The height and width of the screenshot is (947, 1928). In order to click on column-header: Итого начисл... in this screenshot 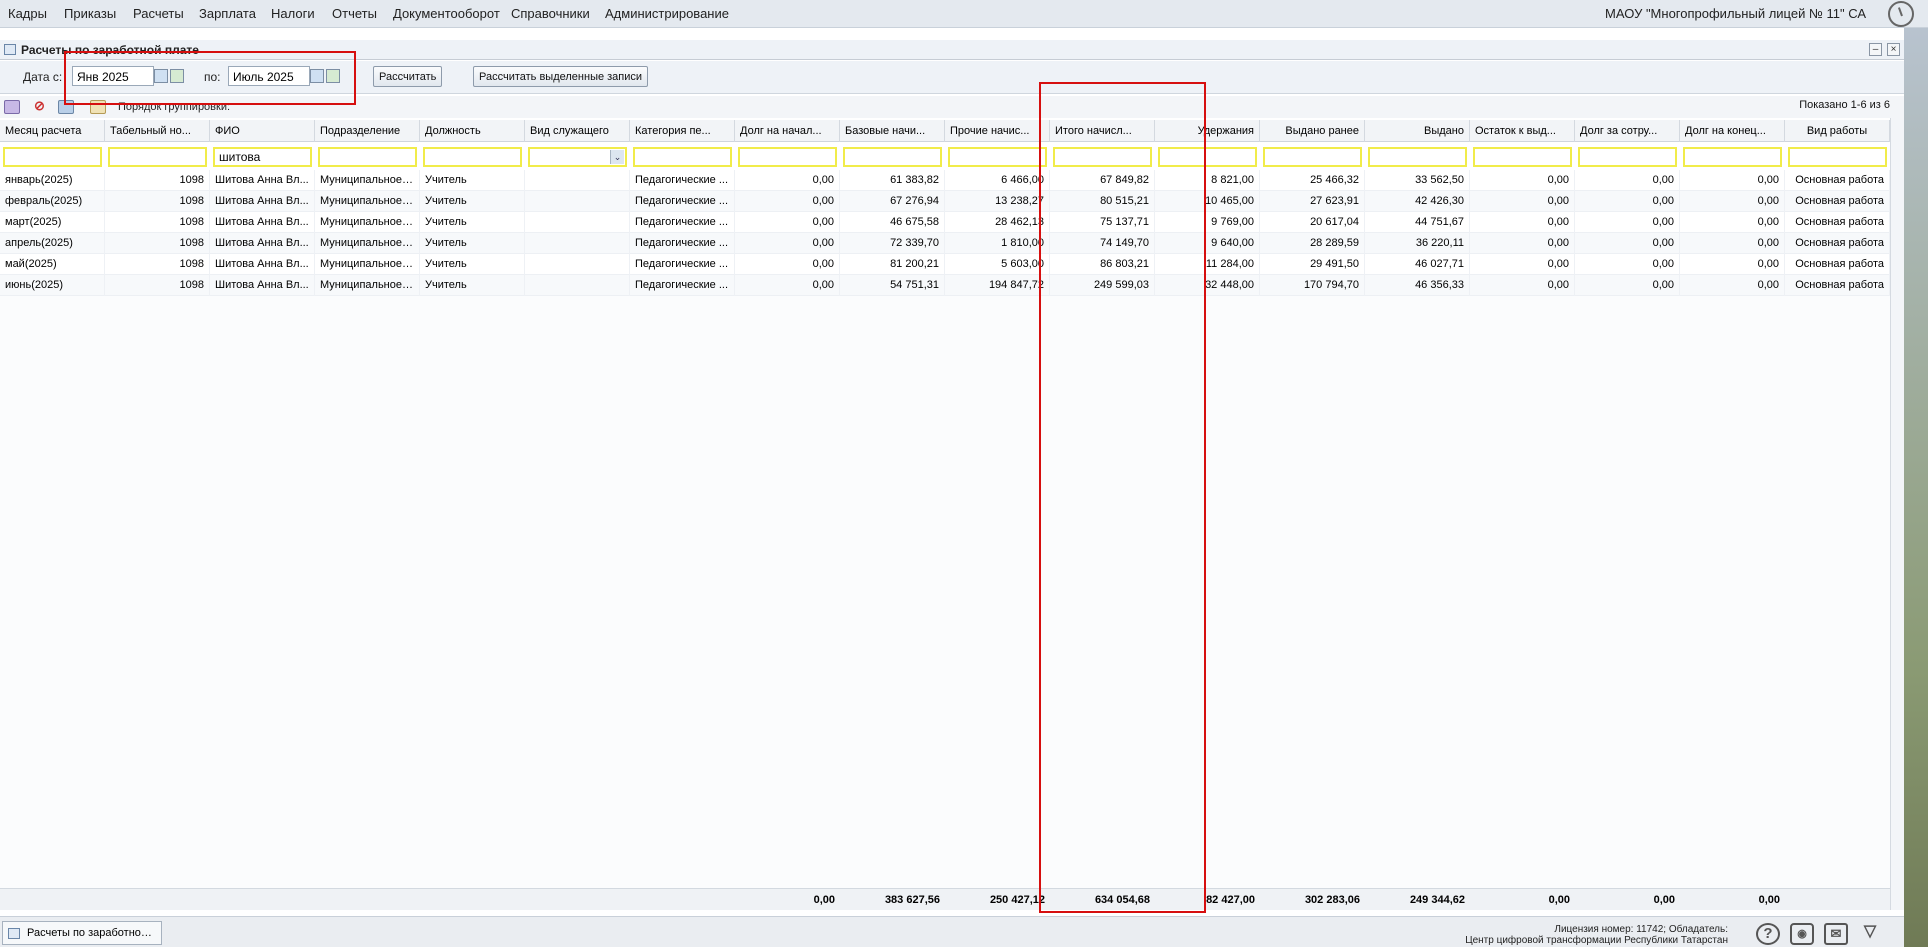, I will do `click(1102, 131)`.